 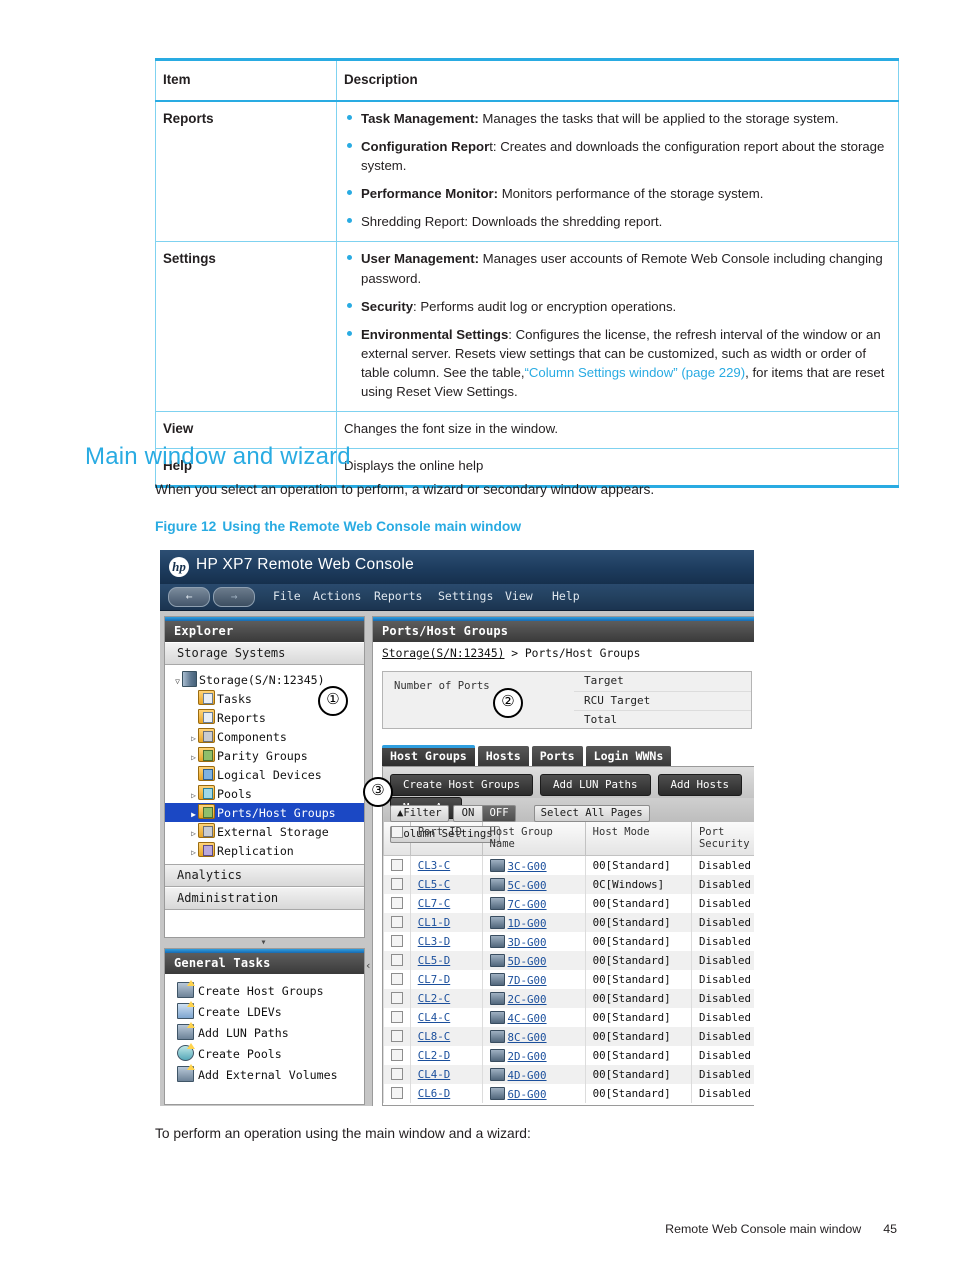 What do you see at coordinates (434, 922) in the screenshot?
I see `port-id-link: CL1-D` at bounding box center [434, 922].